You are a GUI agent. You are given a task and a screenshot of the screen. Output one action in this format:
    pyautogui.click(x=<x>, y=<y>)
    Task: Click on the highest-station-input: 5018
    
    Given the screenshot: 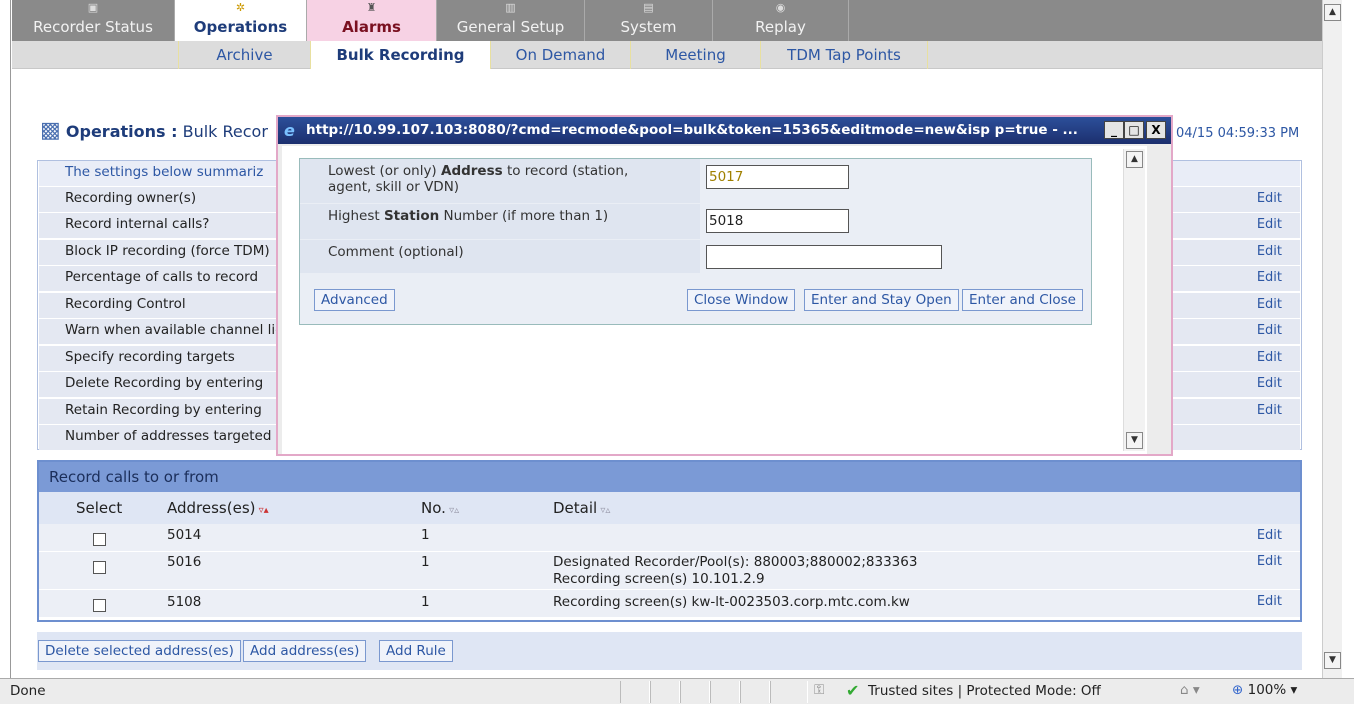 What is the action you would take?
    pyautogui.click(x=777, y=221)
    